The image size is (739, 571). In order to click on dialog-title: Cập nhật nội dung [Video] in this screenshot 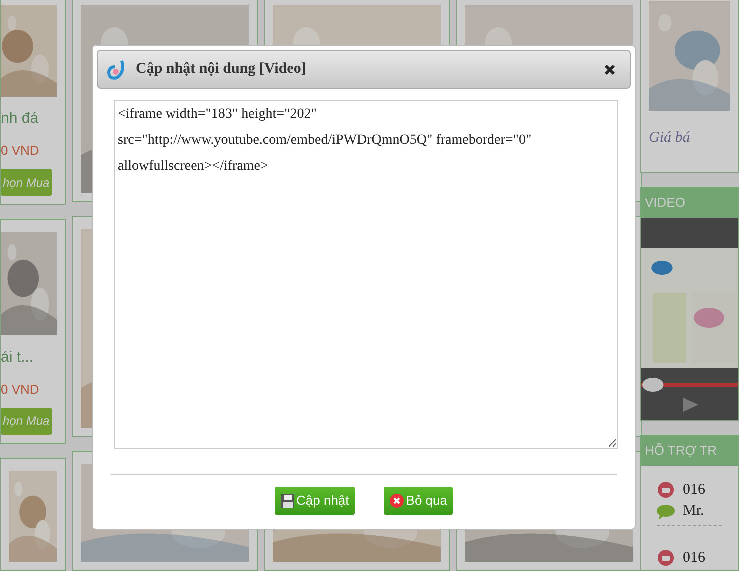, I will do `click(222, 70)`.